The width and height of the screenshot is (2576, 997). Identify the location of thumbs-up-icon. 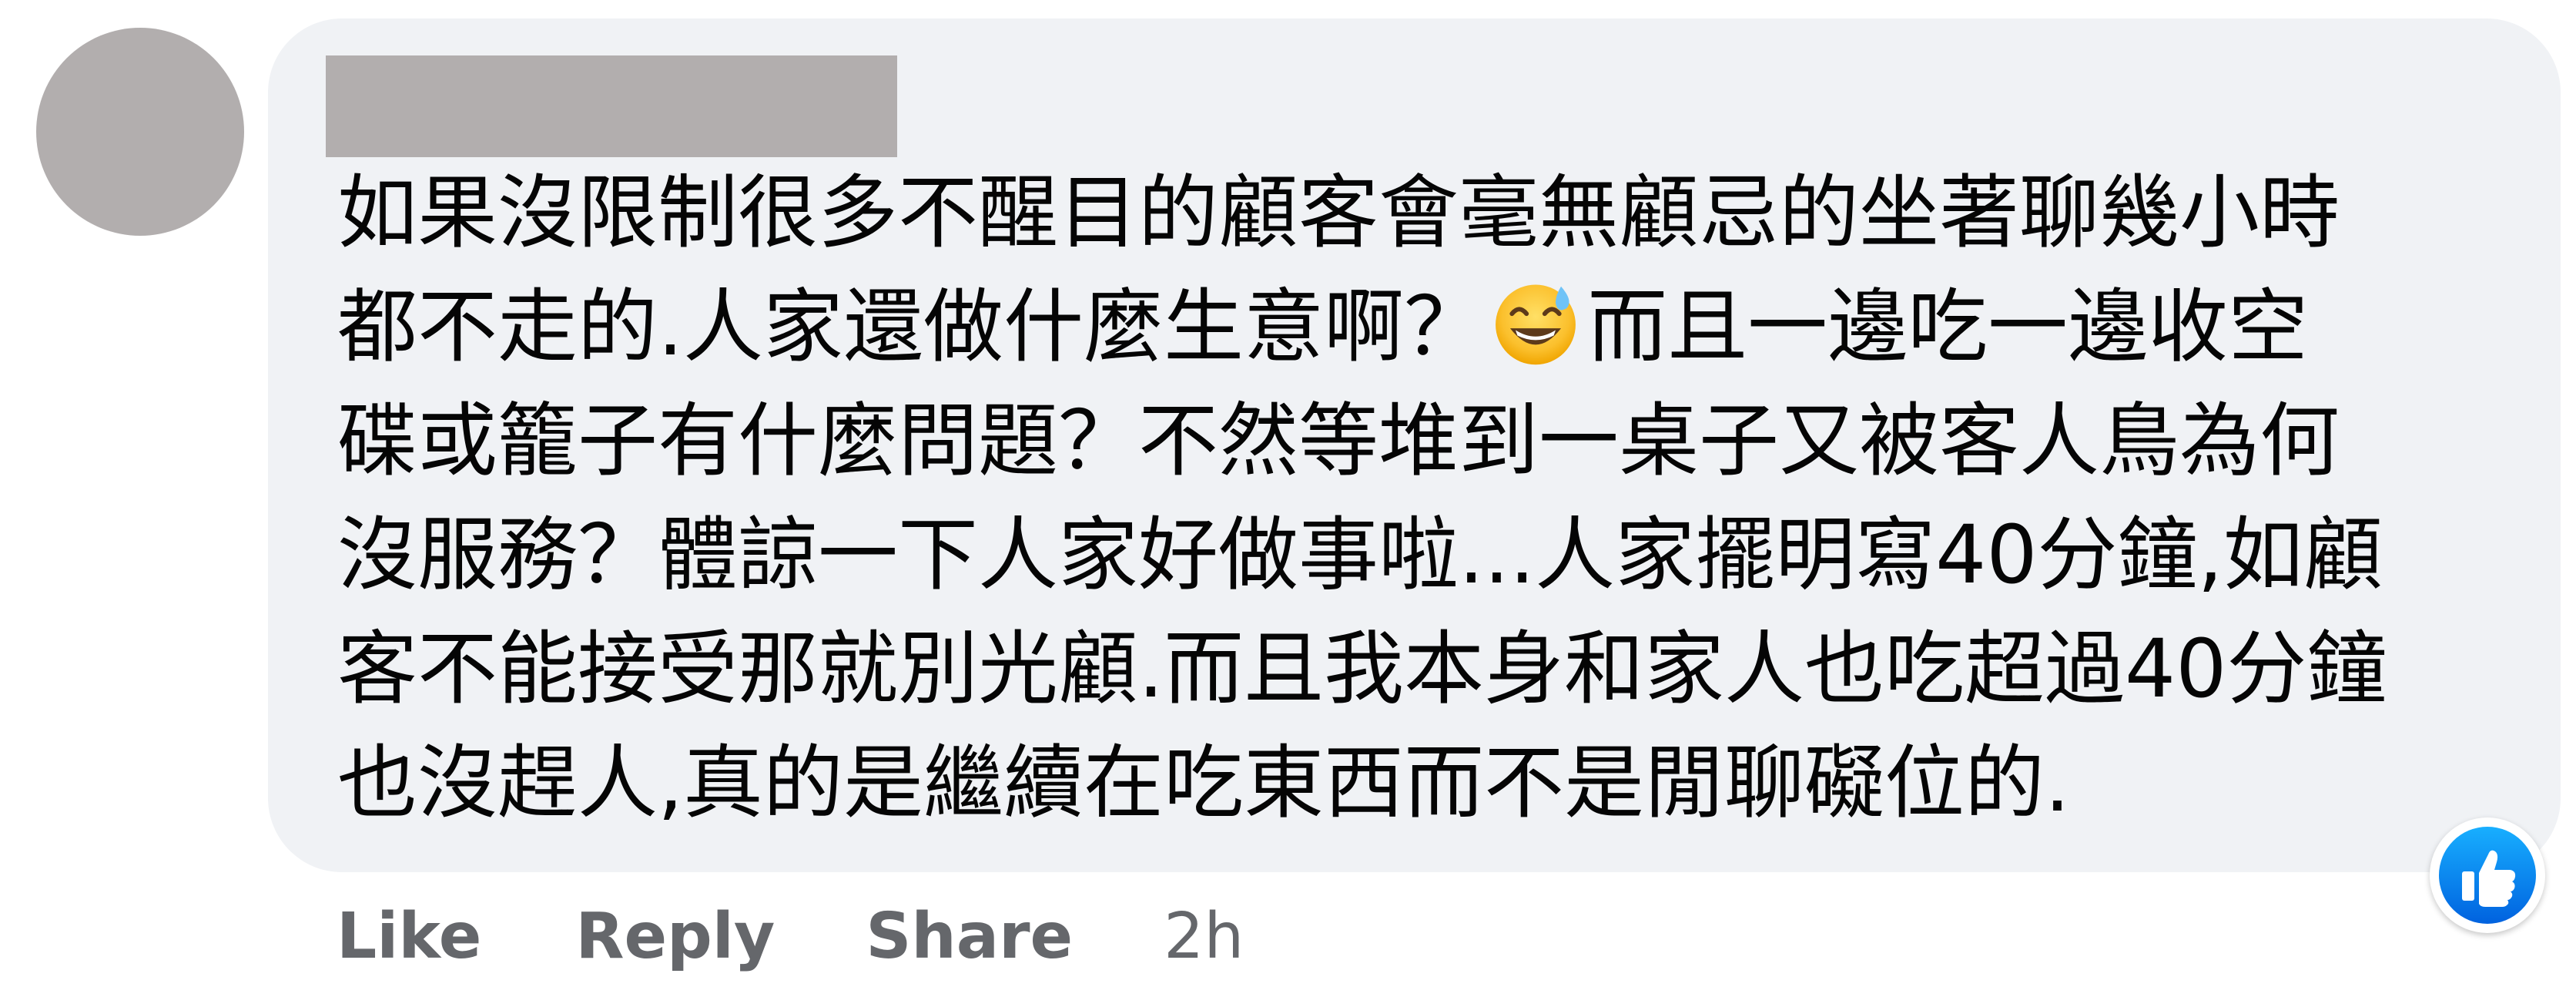
(2489, 878).